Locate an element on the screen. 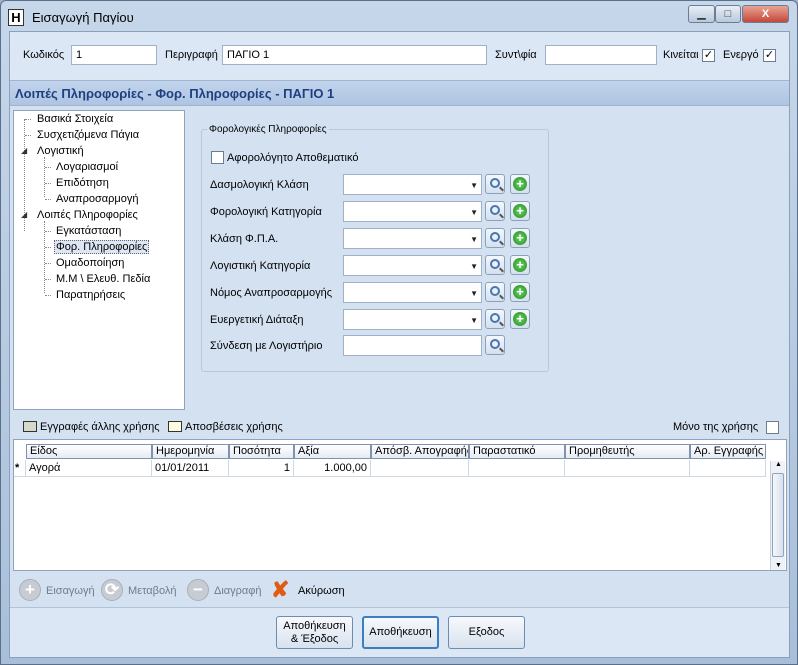 The image size is (798, 665). customs-class-label: Δασμολογική Κλάση is located at coordinates (259, 185).